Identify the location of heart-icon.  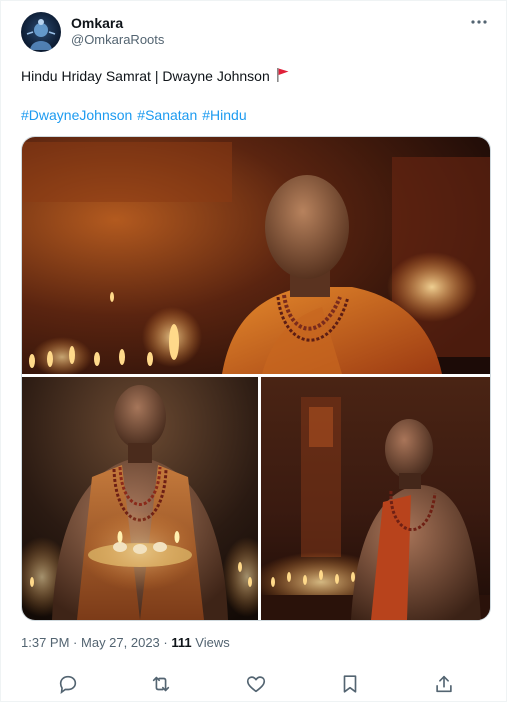
(256, 684).